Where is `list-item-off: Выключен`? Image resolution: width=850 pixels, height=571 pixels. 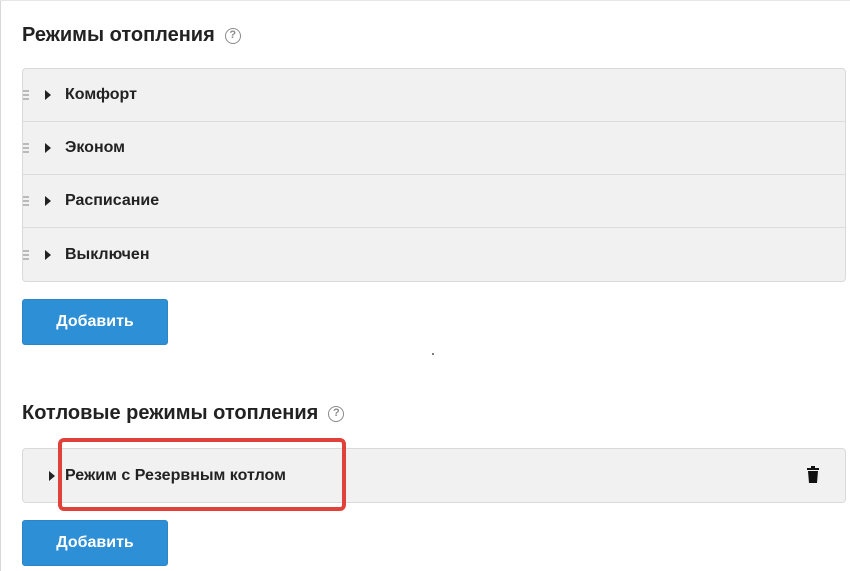
list-item-off: Выключен is located at coordinates (434, 254).